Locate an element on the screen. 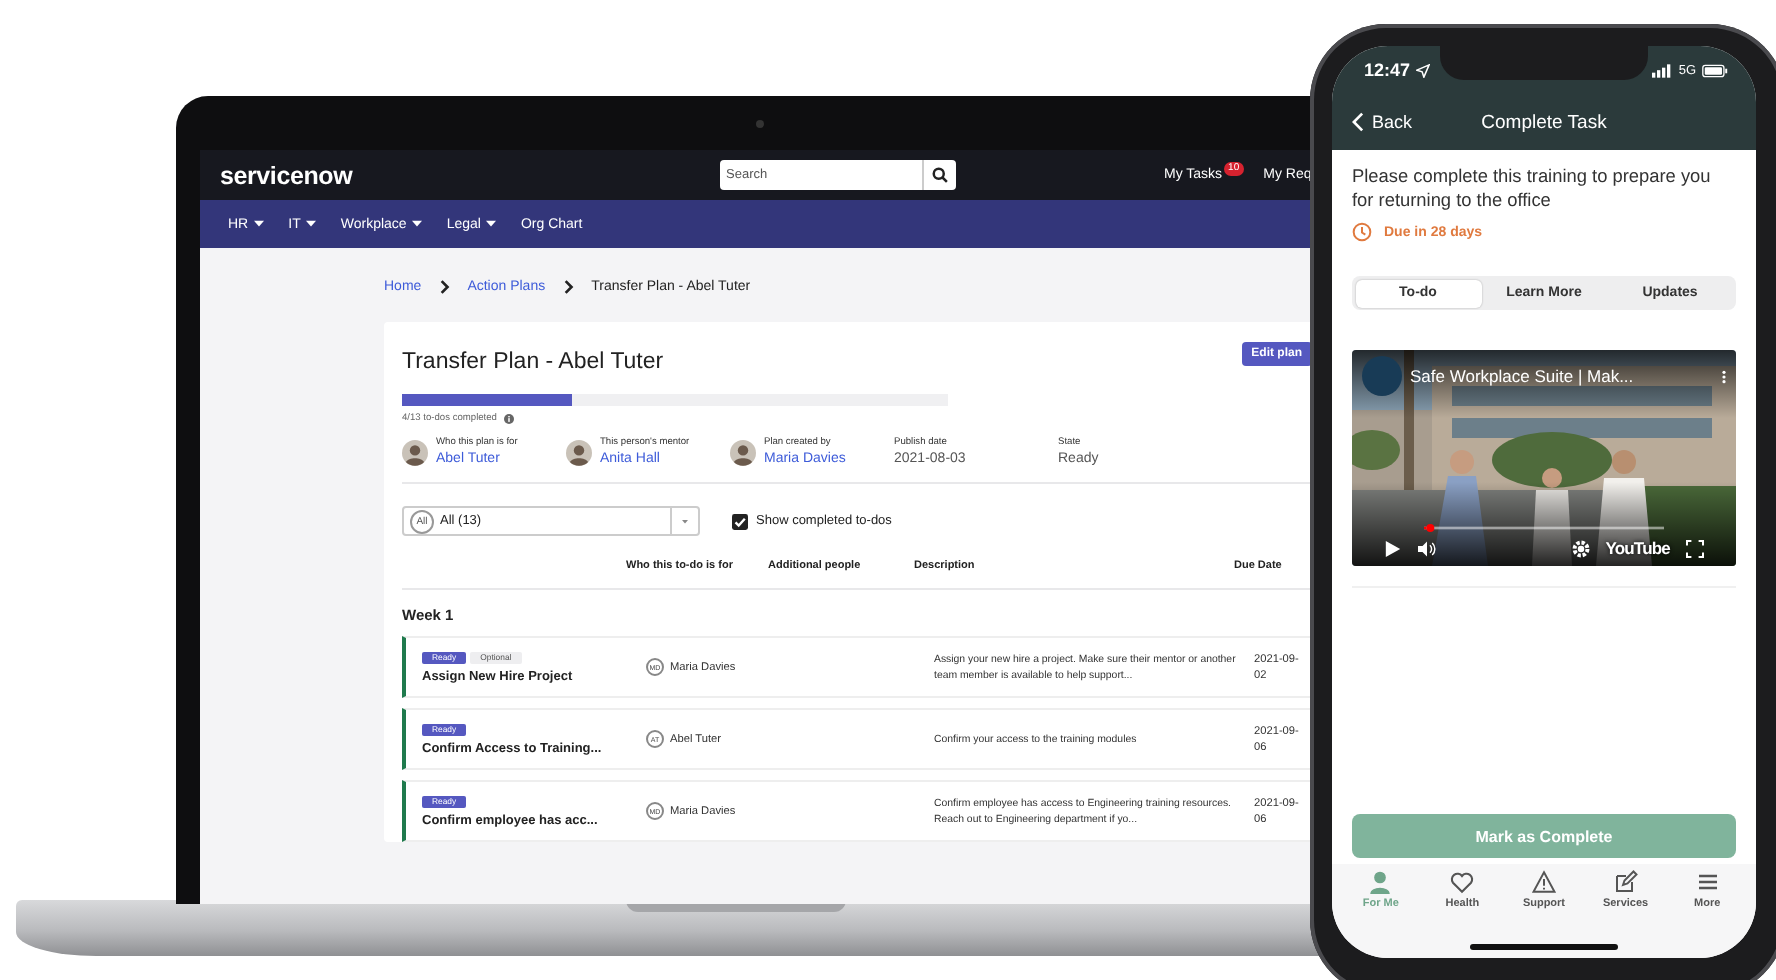  settings-icon is located at coordinates (1580, 548).